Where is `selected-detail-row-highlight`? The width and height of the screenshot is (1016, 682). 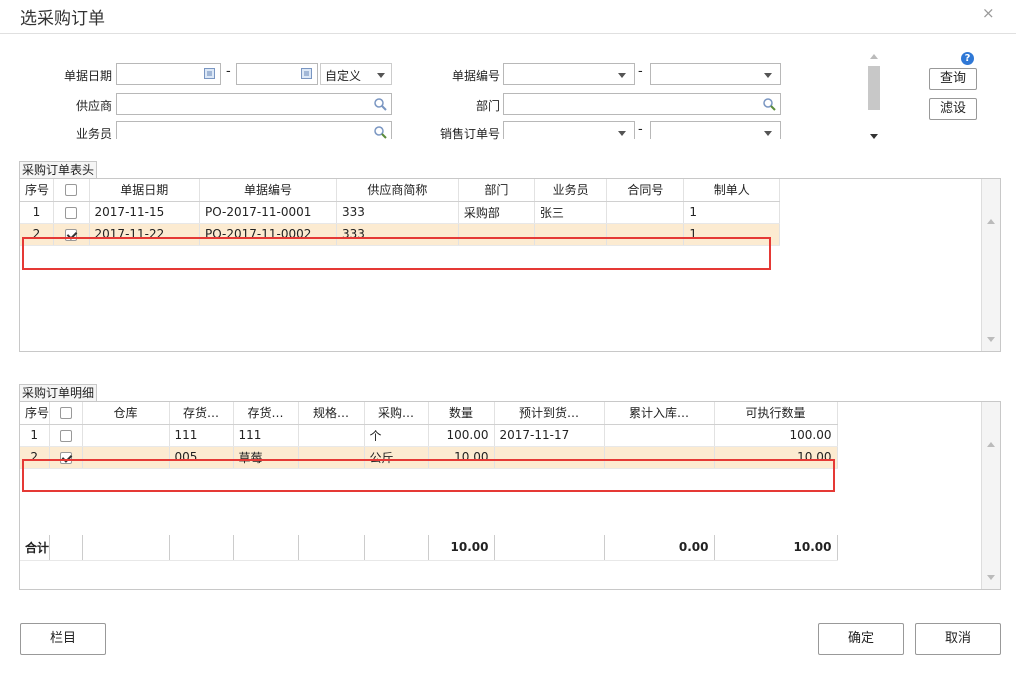
selected-detail-row-highlight is located at coordinates (428, 475).